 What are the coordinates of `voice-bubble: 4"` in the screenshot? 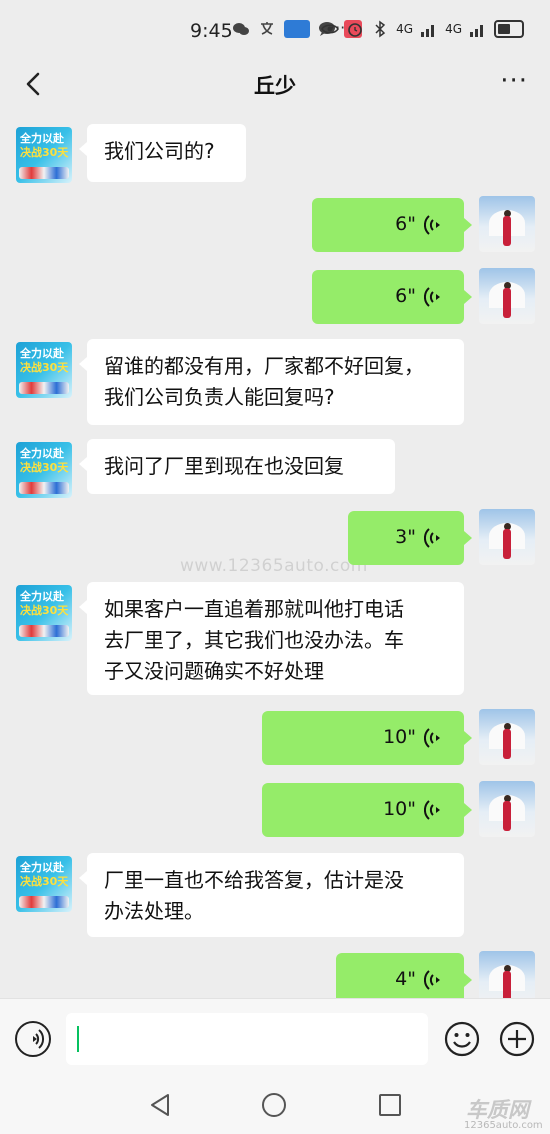 It's located at (404, 975).